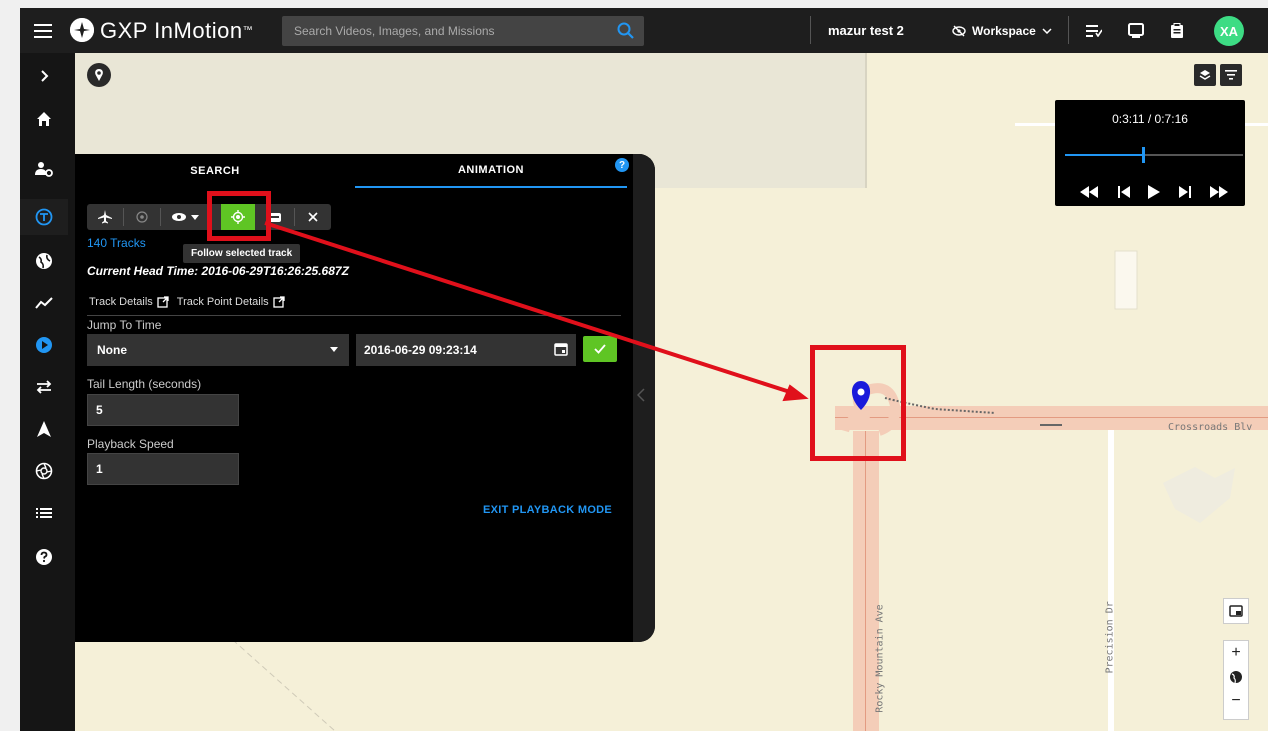  What do you see at coordinates (177, 30) in the screenshot?
I see `app-title: GXP InMotion ™` at bounding box center [177, 30].